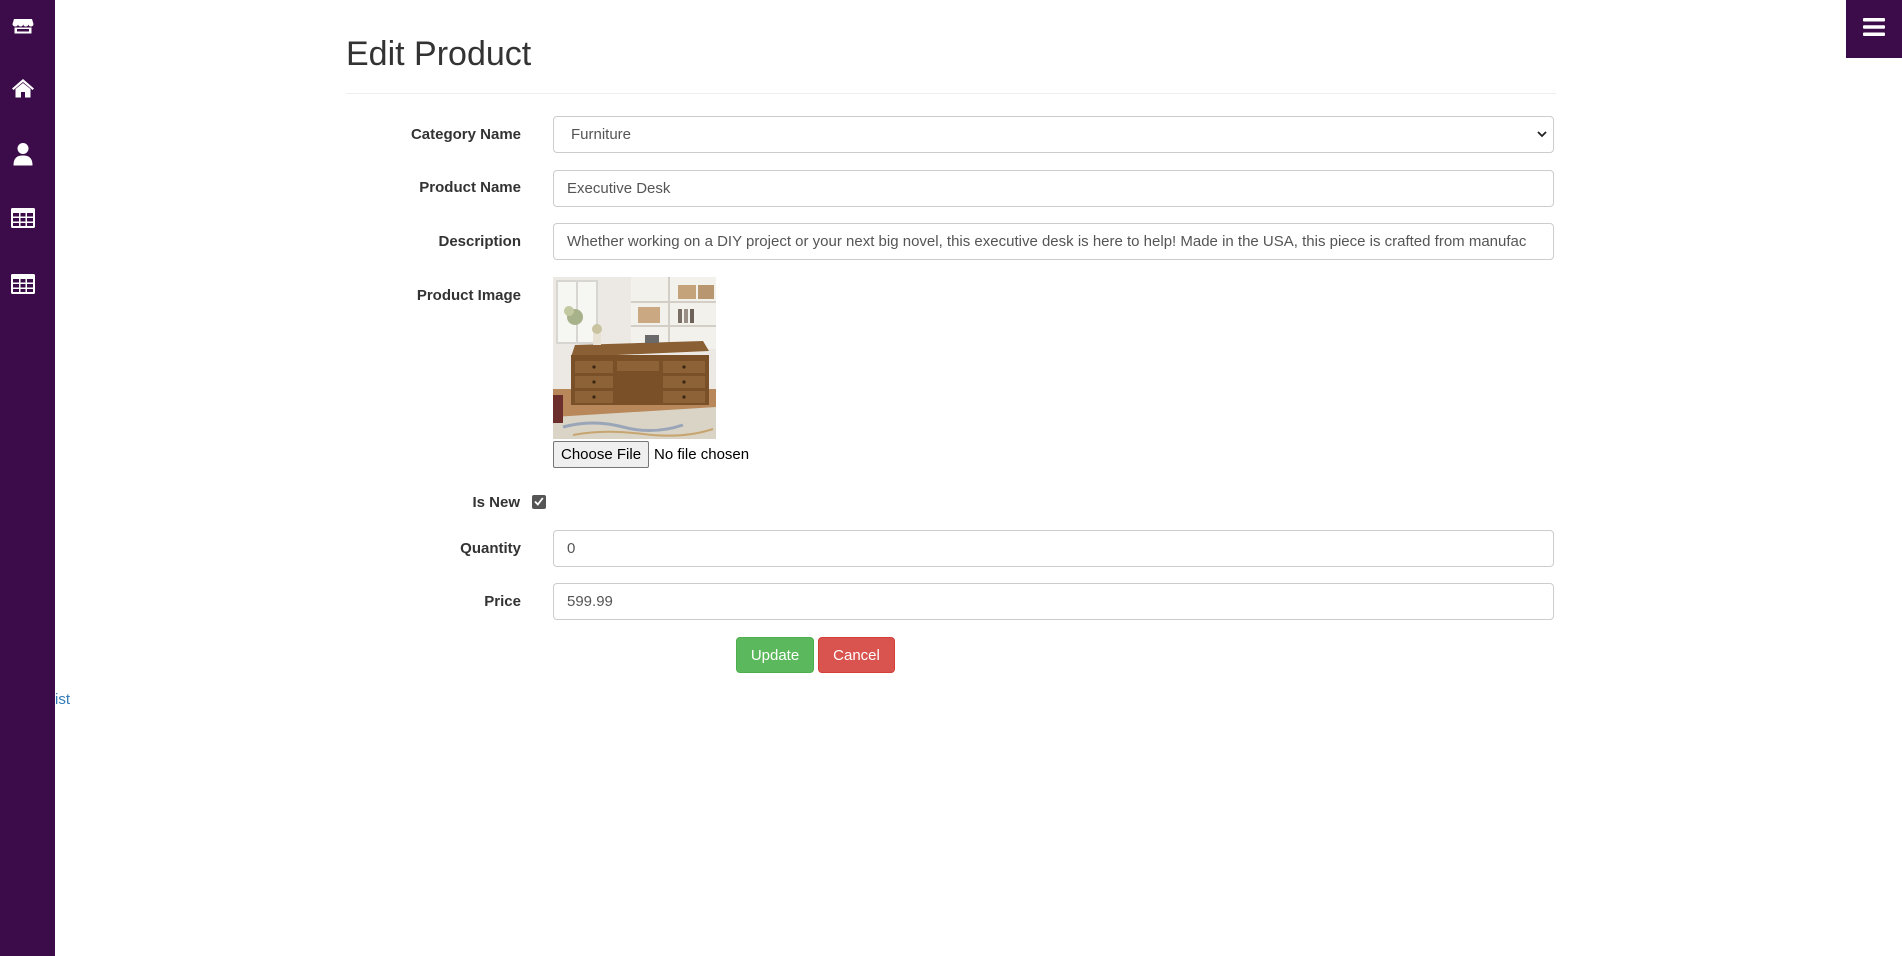 The height and width of the screenshot is (956, 1902). I want to click on hamburger-menu-icon, so click(1874, 29).